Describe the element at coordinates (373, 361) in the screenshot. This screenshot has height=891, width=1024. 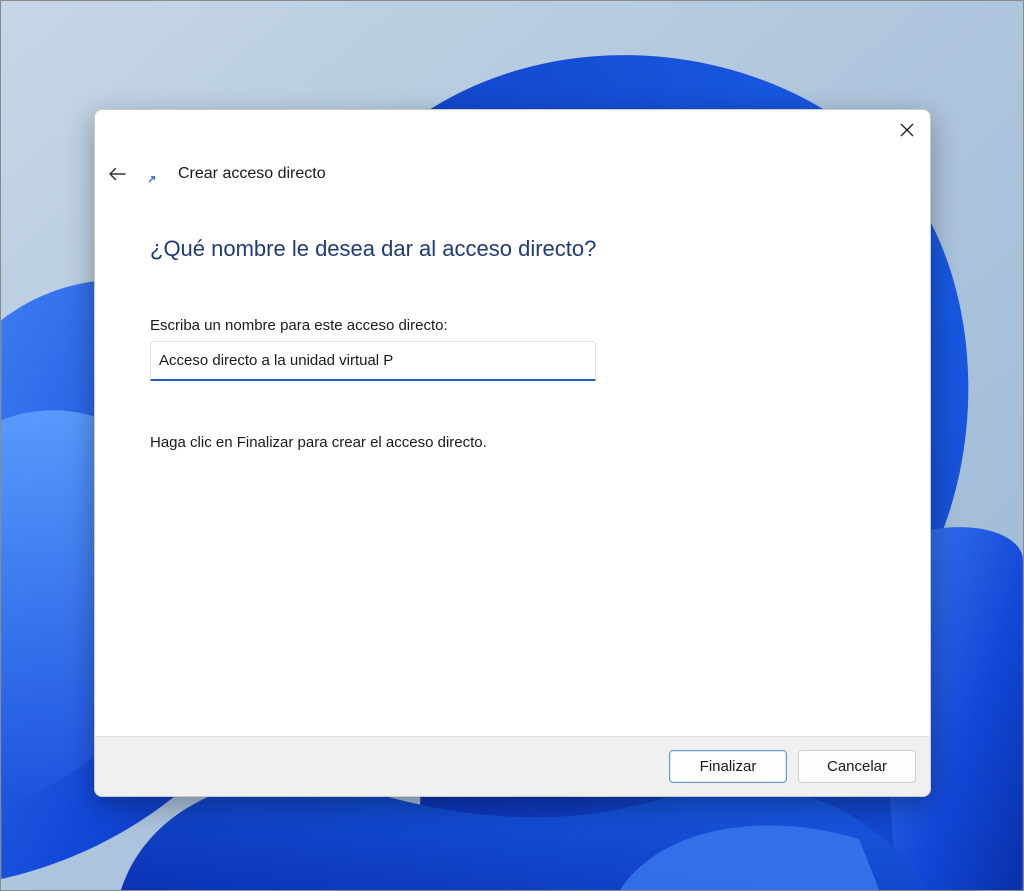
I see `shortcut-name-input` at that location.